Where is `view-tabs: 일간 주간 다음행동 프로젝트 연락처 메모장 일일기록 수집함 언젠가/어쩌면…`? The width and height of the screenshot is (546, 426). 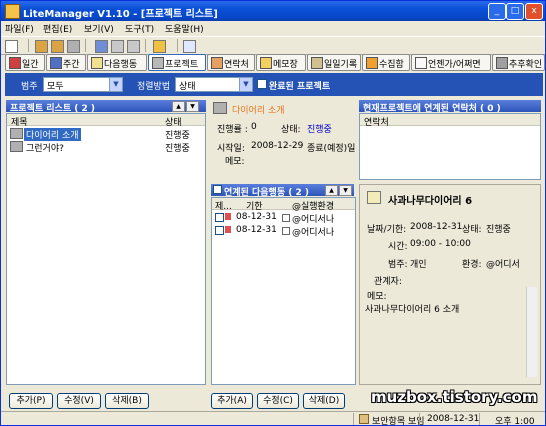
view-tabs: 일간 주간 다음행동 프로젝트 연락처 메모장 일일기록 수집함 언젠가/어쩌면… is located at coordinates (273, 63).